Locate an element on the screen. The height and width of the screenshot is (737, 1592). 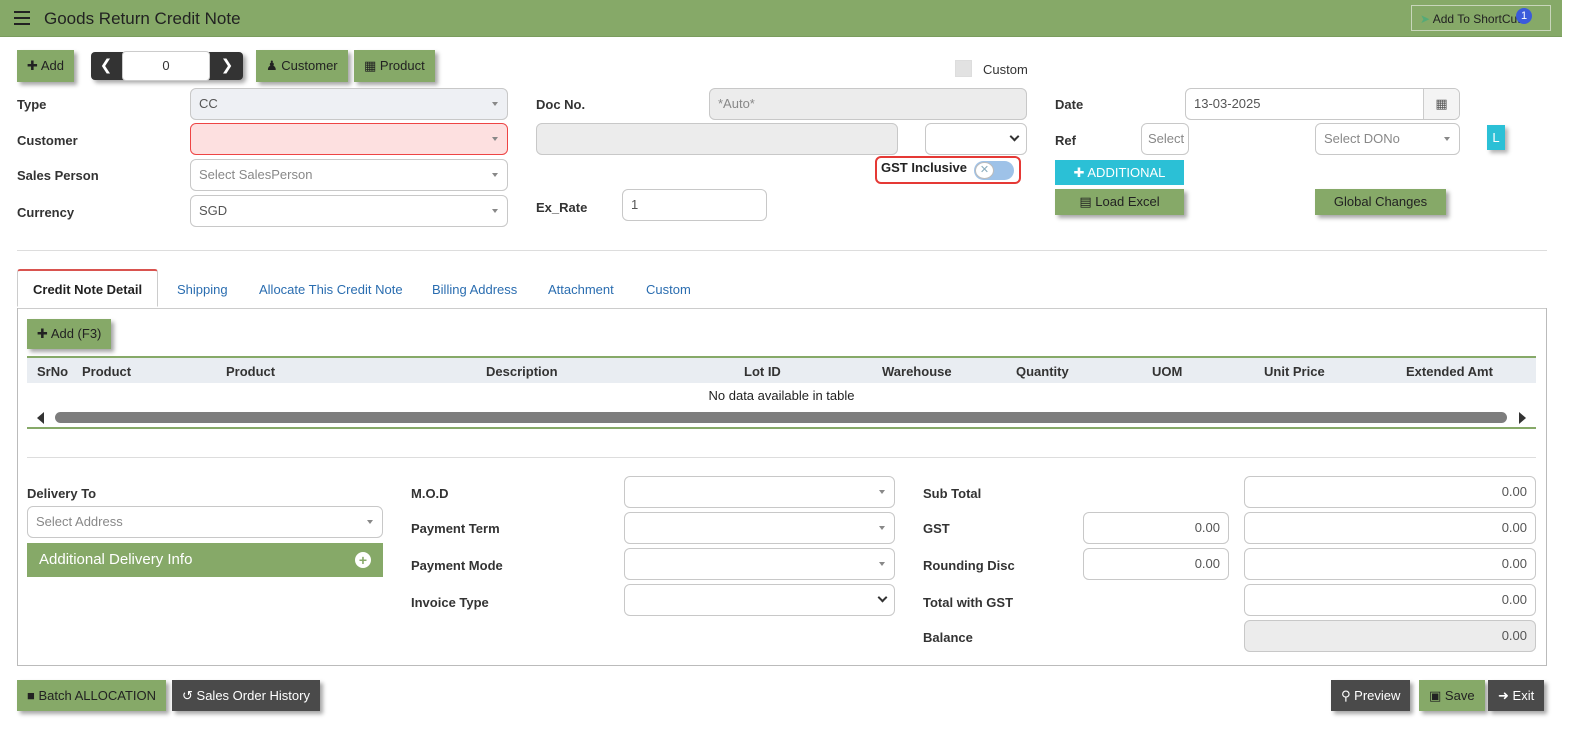
chevron-right-icon: ❯ is located at coordinates (227, 65).